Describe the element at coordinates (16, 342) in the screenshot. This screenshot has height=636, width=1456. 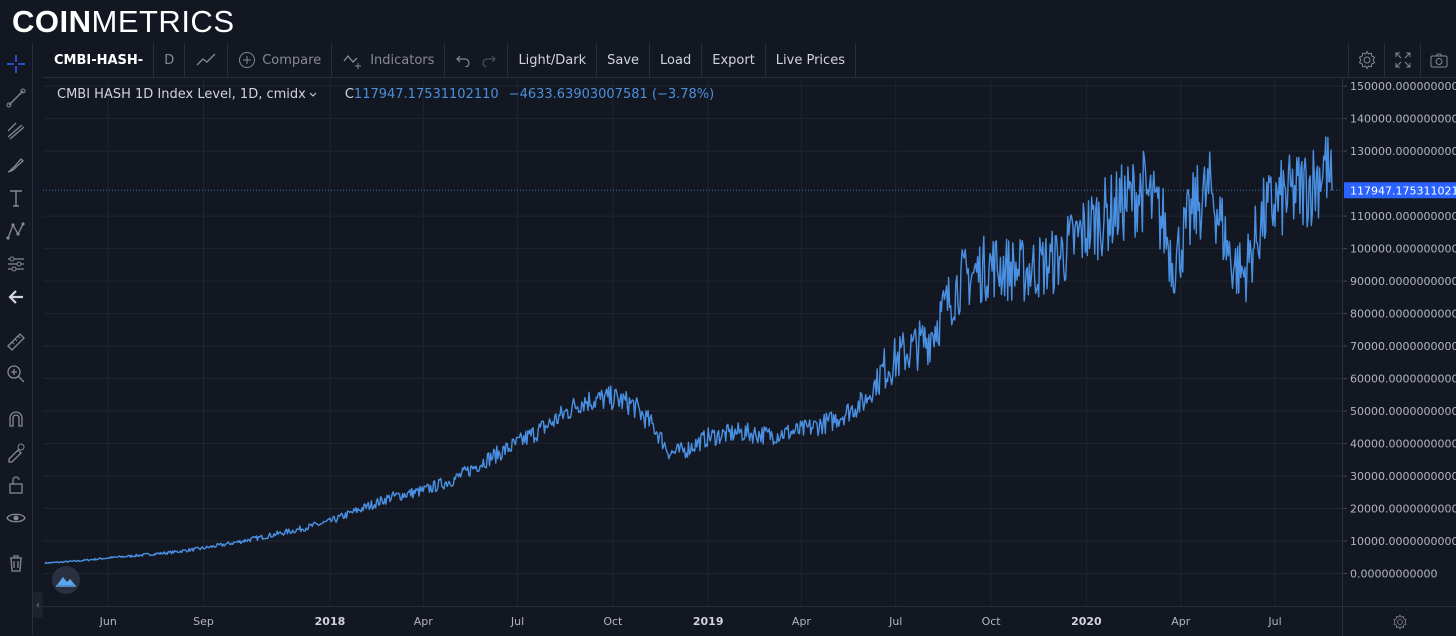
I see `ruler-icon` at that location.